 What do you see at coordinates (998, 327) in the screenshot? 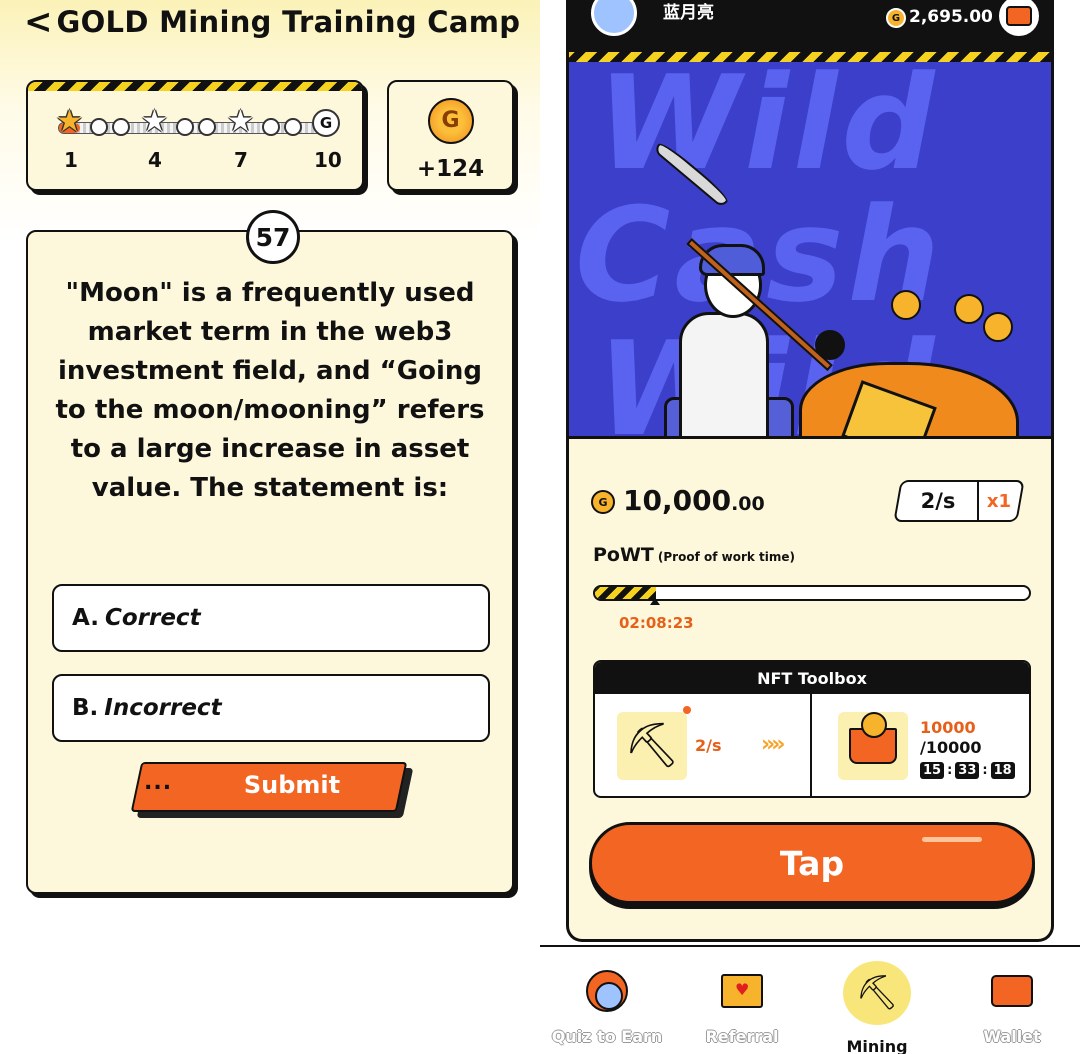
I see `bitcoin-icon` at bounding box center [998, 327].